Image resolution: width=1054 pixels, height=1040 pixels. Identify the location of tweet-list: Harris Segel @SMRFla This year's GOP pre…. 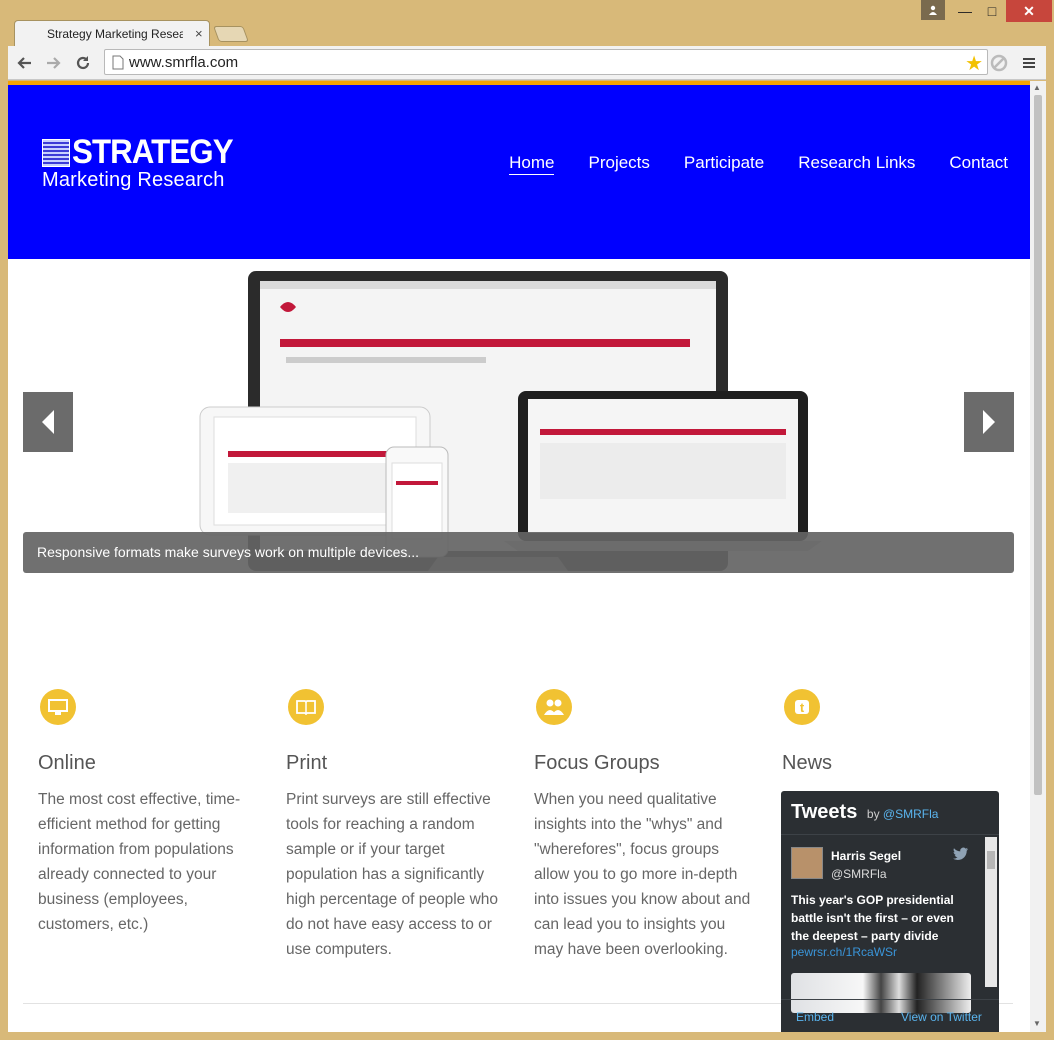
(890, 924).